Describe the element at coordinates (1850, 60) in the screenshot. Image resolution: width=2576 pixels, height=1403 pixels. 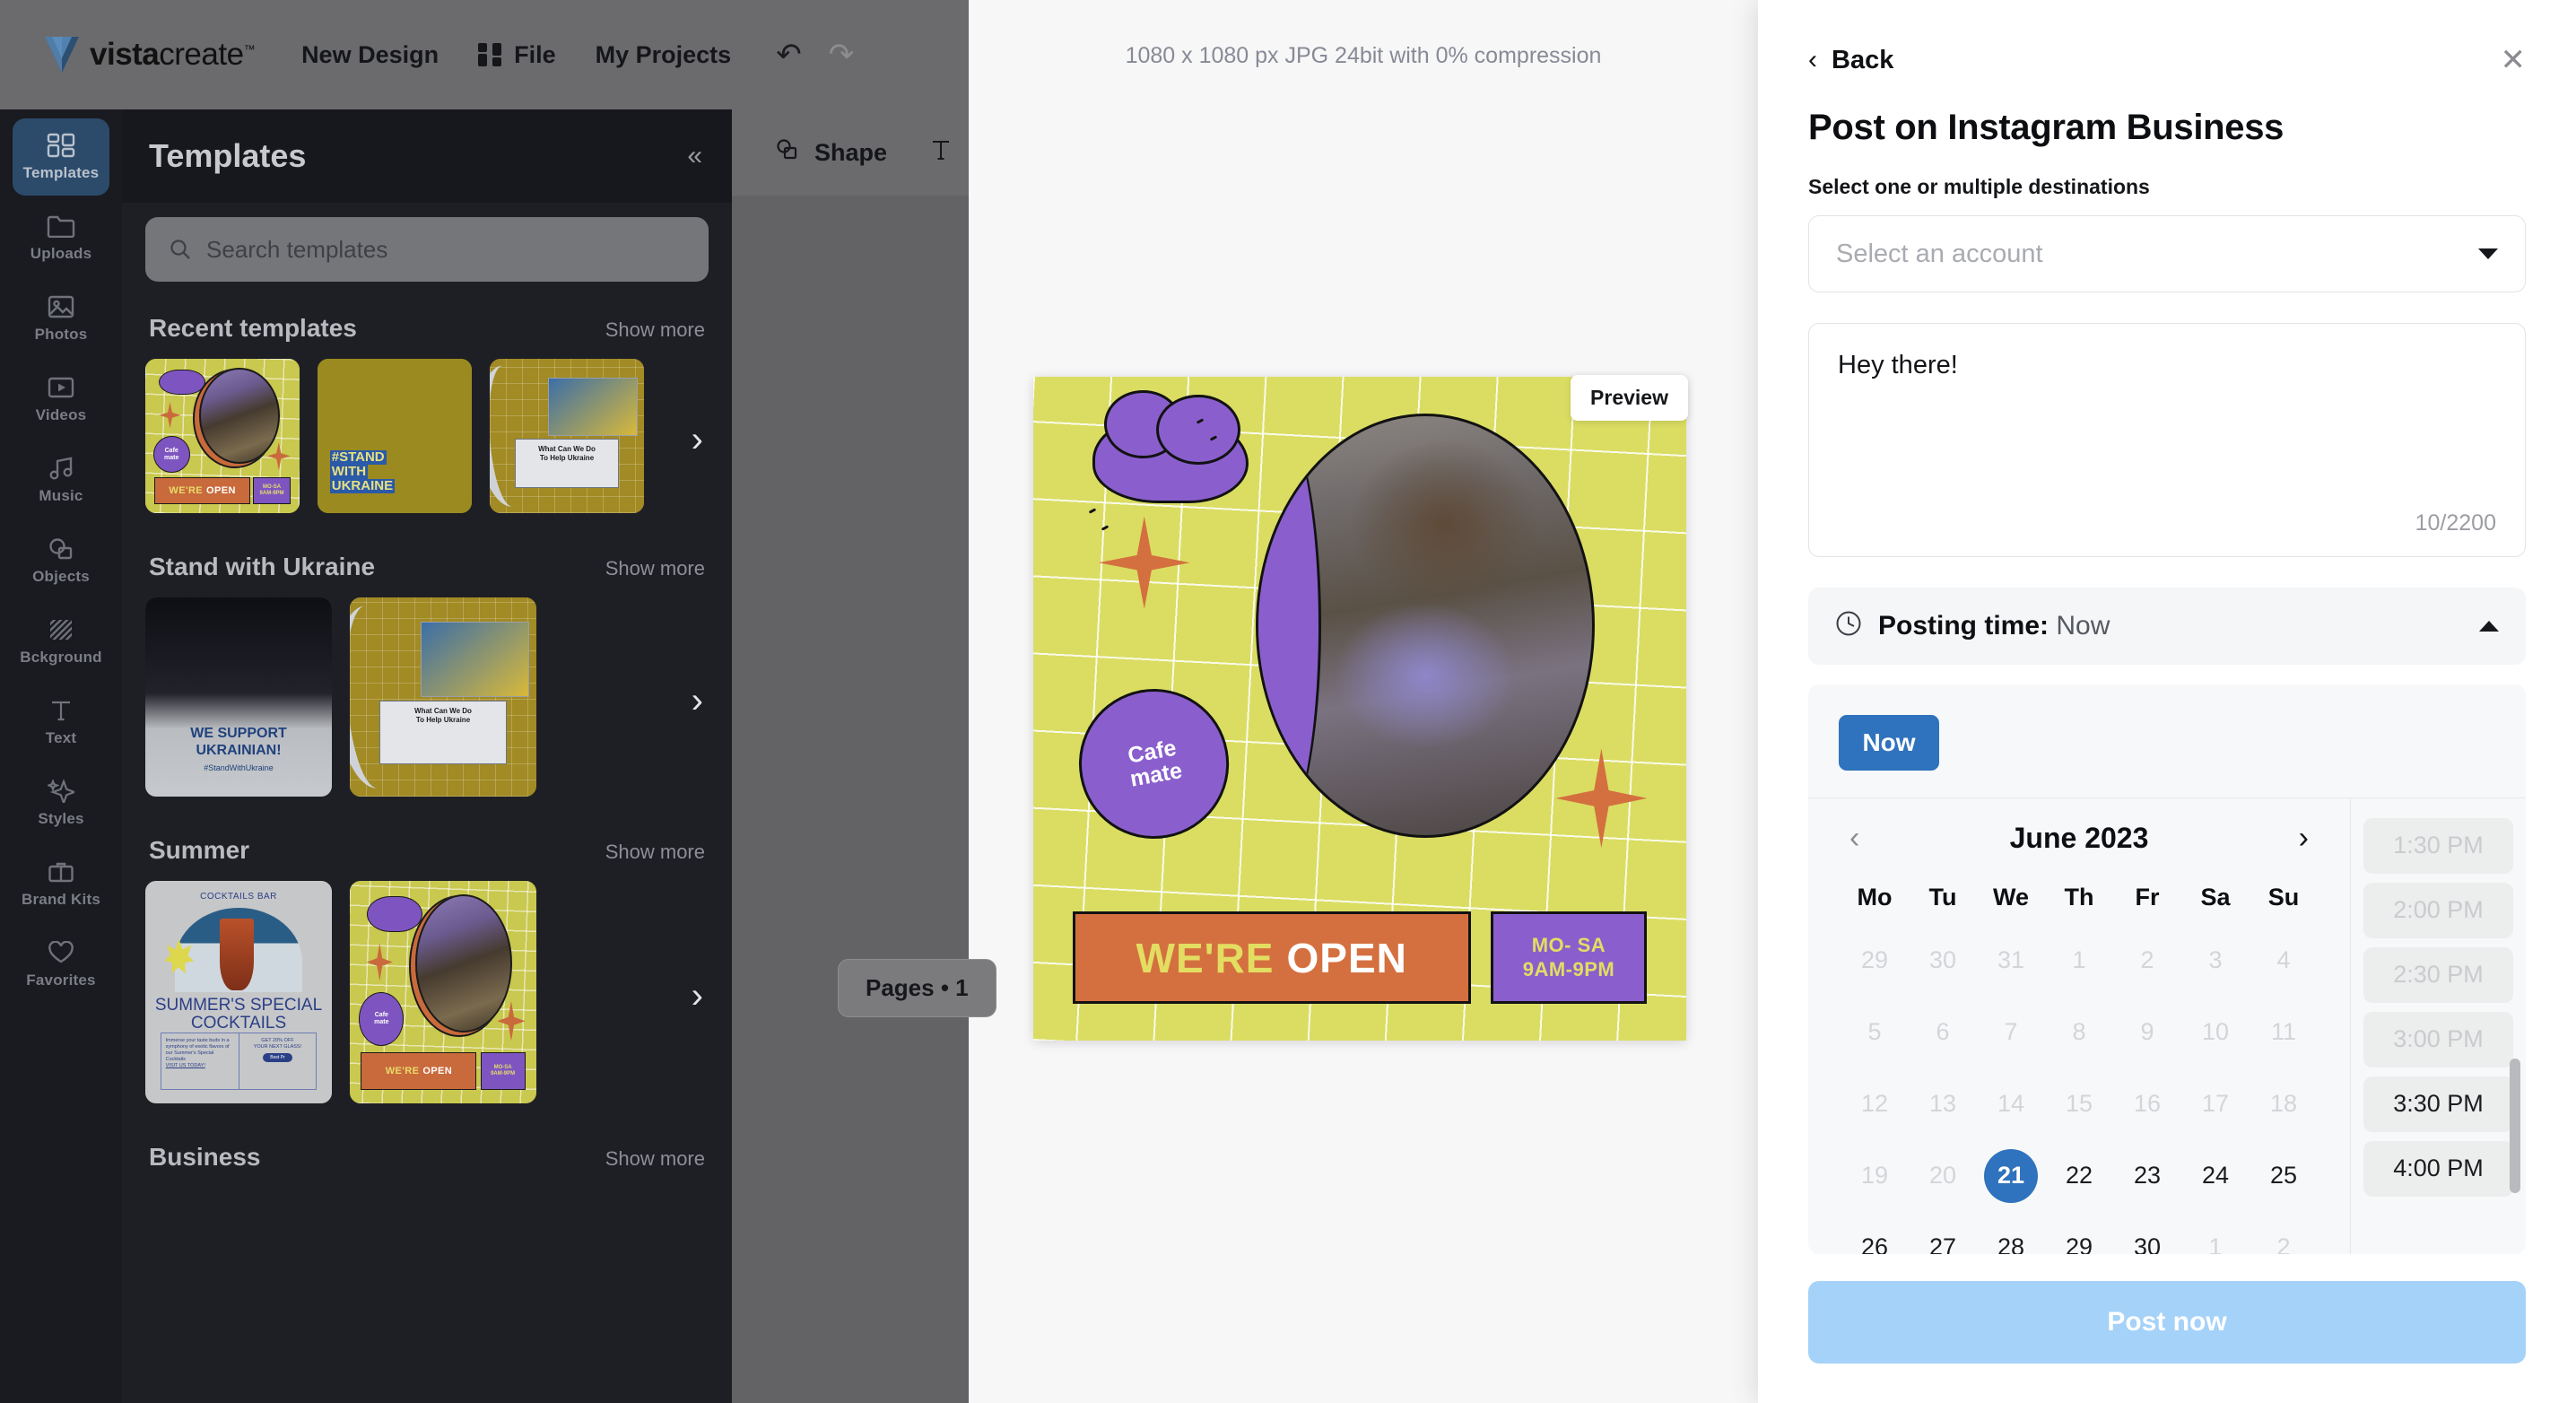
I see `back-button: ‹ Back` at that location.